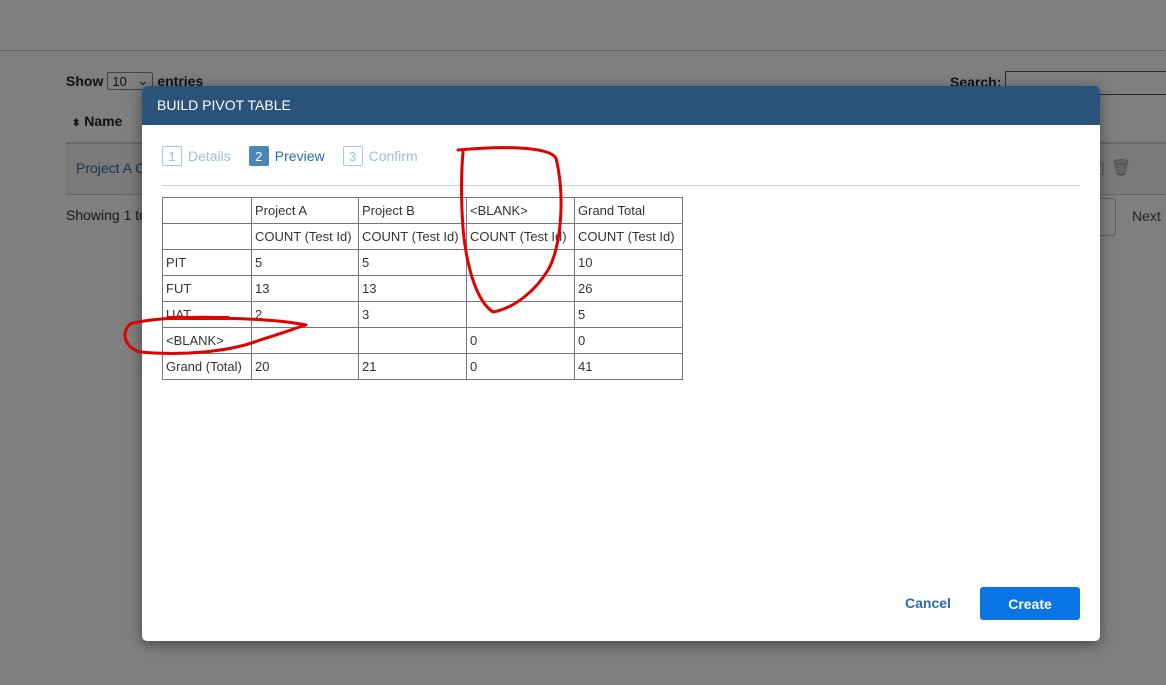 This screenshot has height=685, width=1166. What do you see at coordinates (628, 262) in the screenshot?
I see `pivot-cell: 10` at bounding box center [628, 262].